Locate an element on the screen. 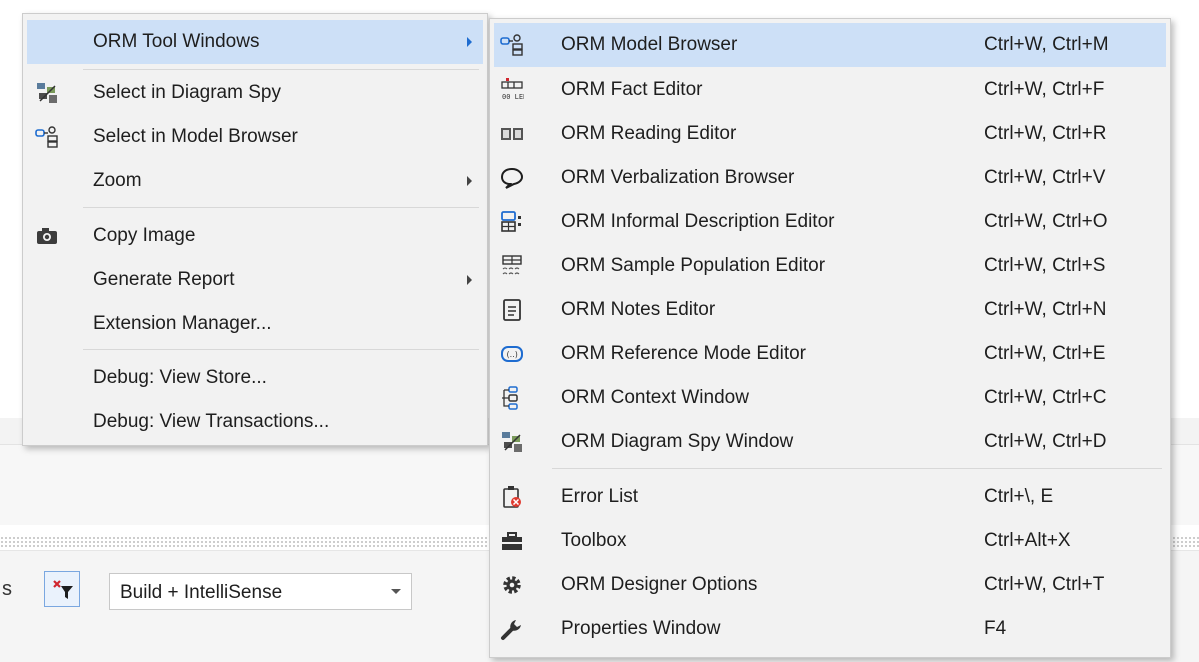  submenu-item-shortcut: Ctrl+W, Ctrl+T is located at coordinates (1044, 584).